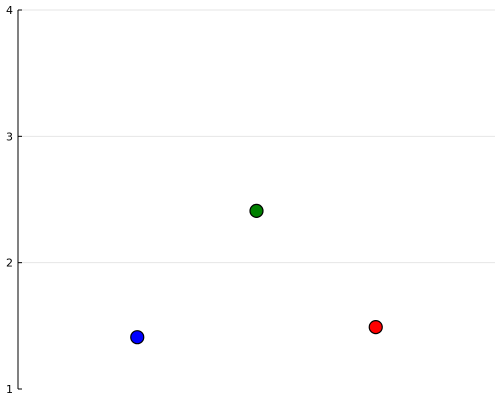 This screenshot has width=500, height=400. Describe the element at coordinates (9, 10) in the screenshot. I see `y-tick-label: 4` at that location.